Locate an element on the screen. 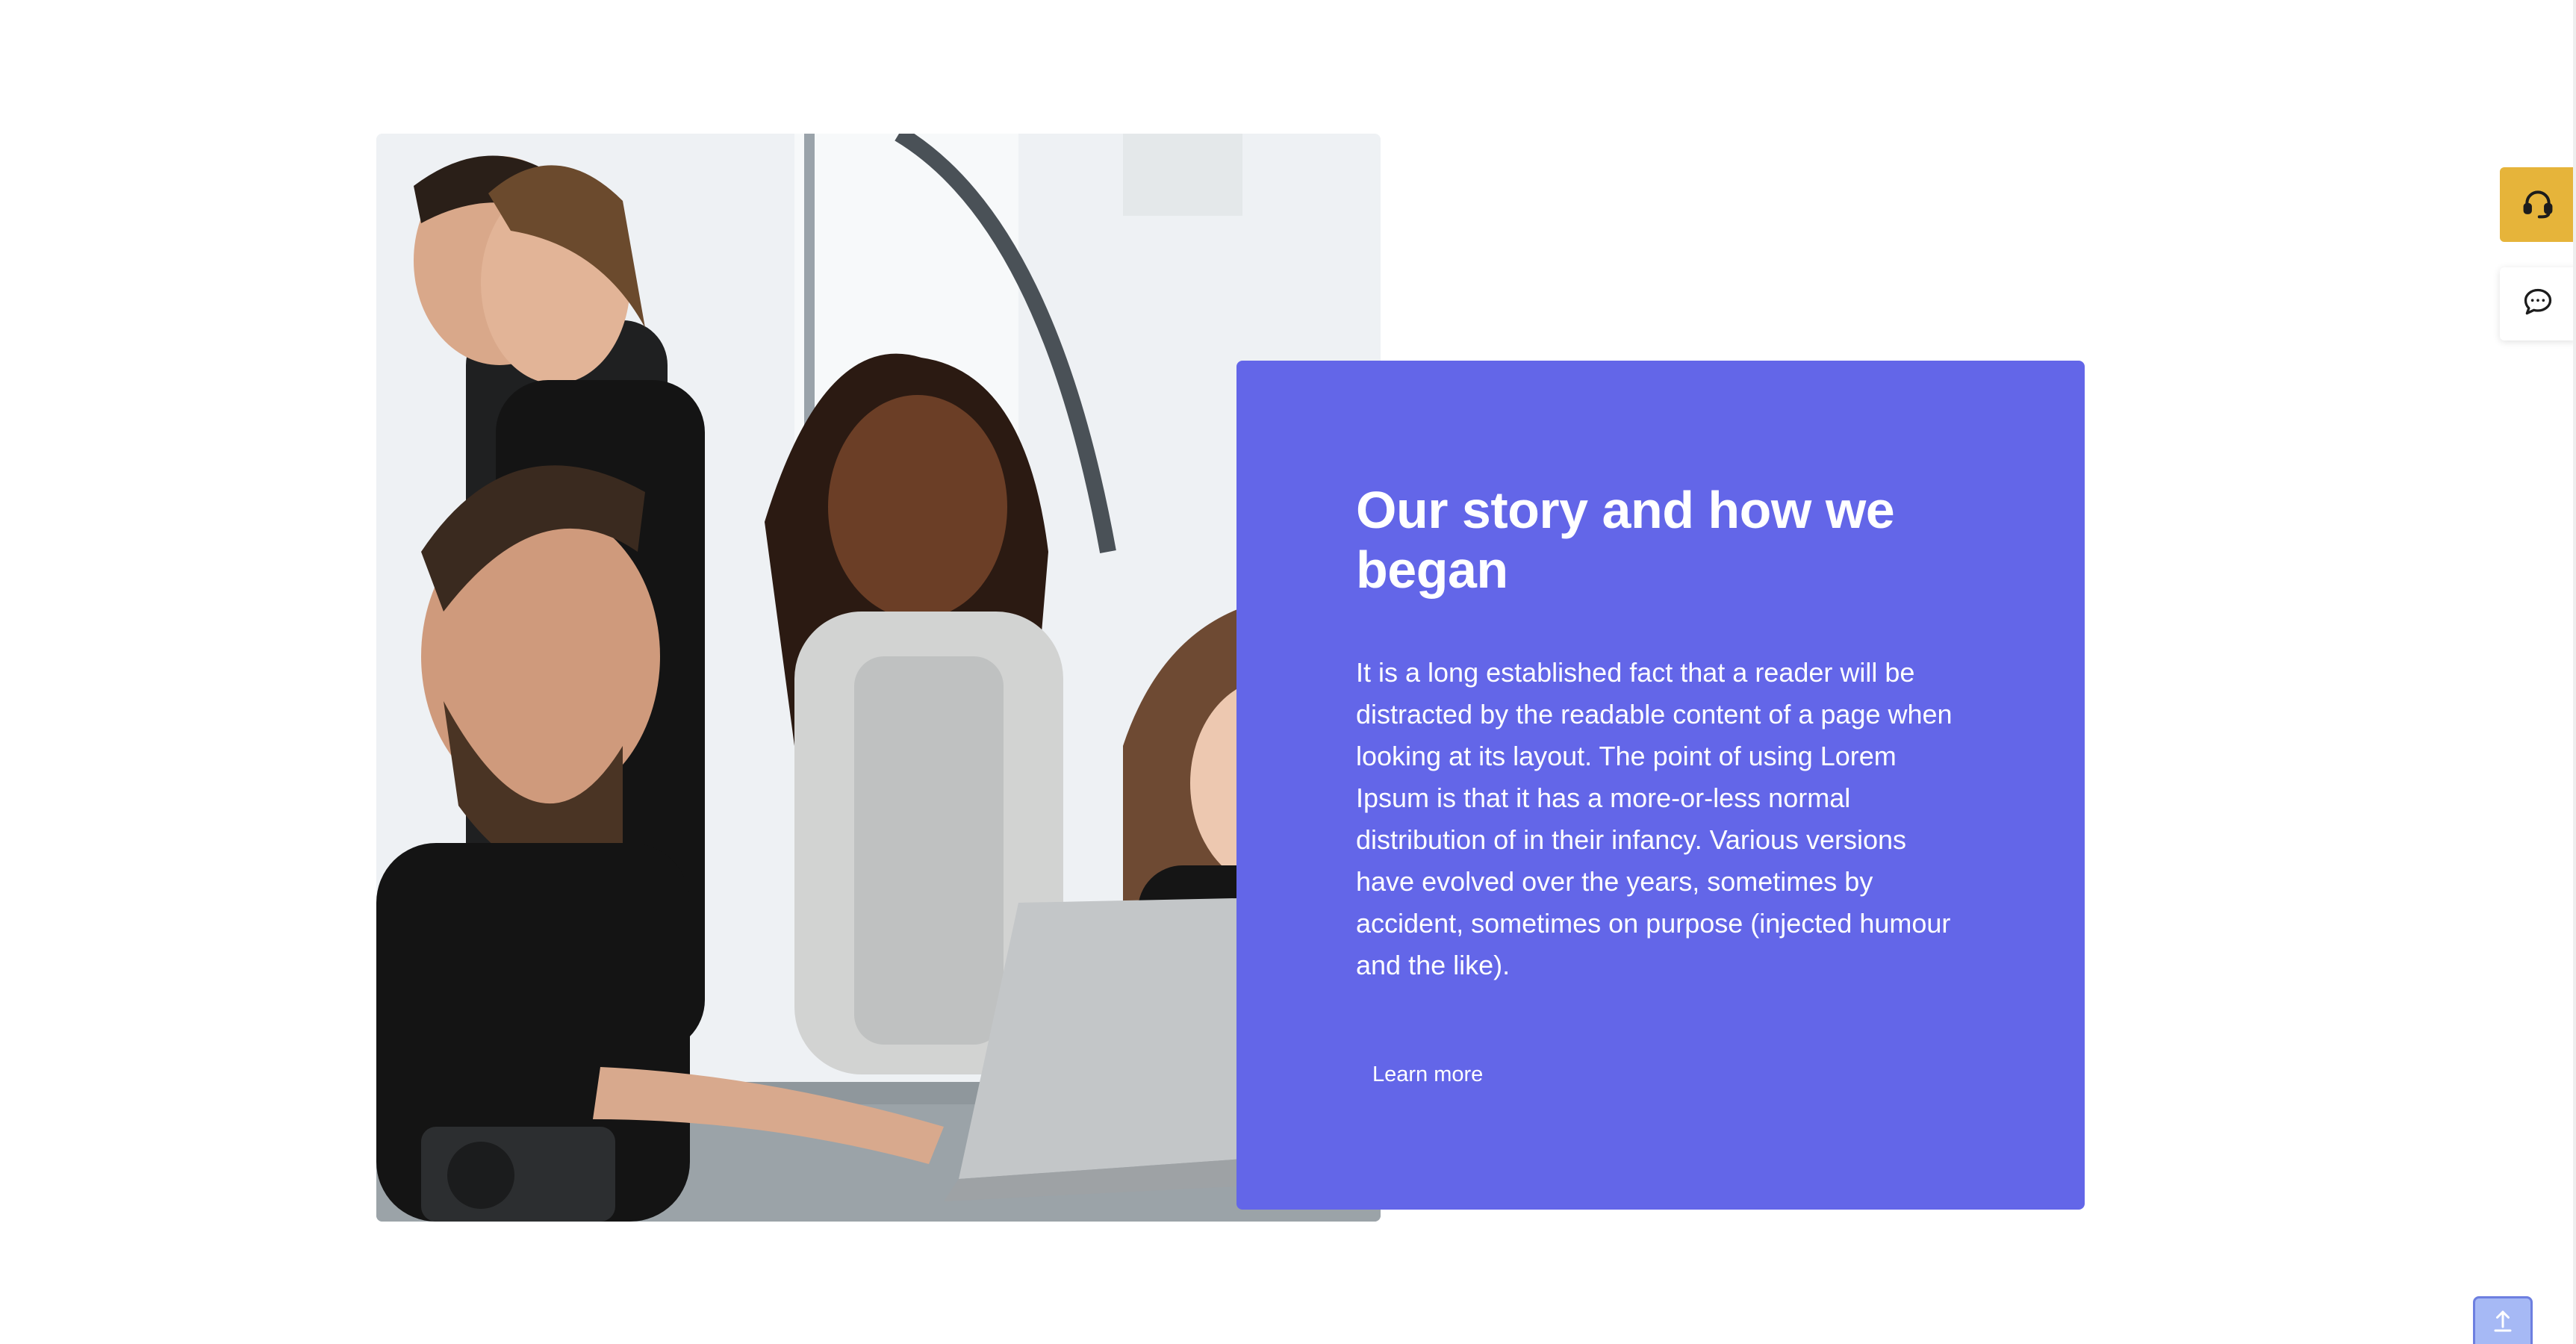  chat-bubble-icon is located at coordinates (2537, 304).